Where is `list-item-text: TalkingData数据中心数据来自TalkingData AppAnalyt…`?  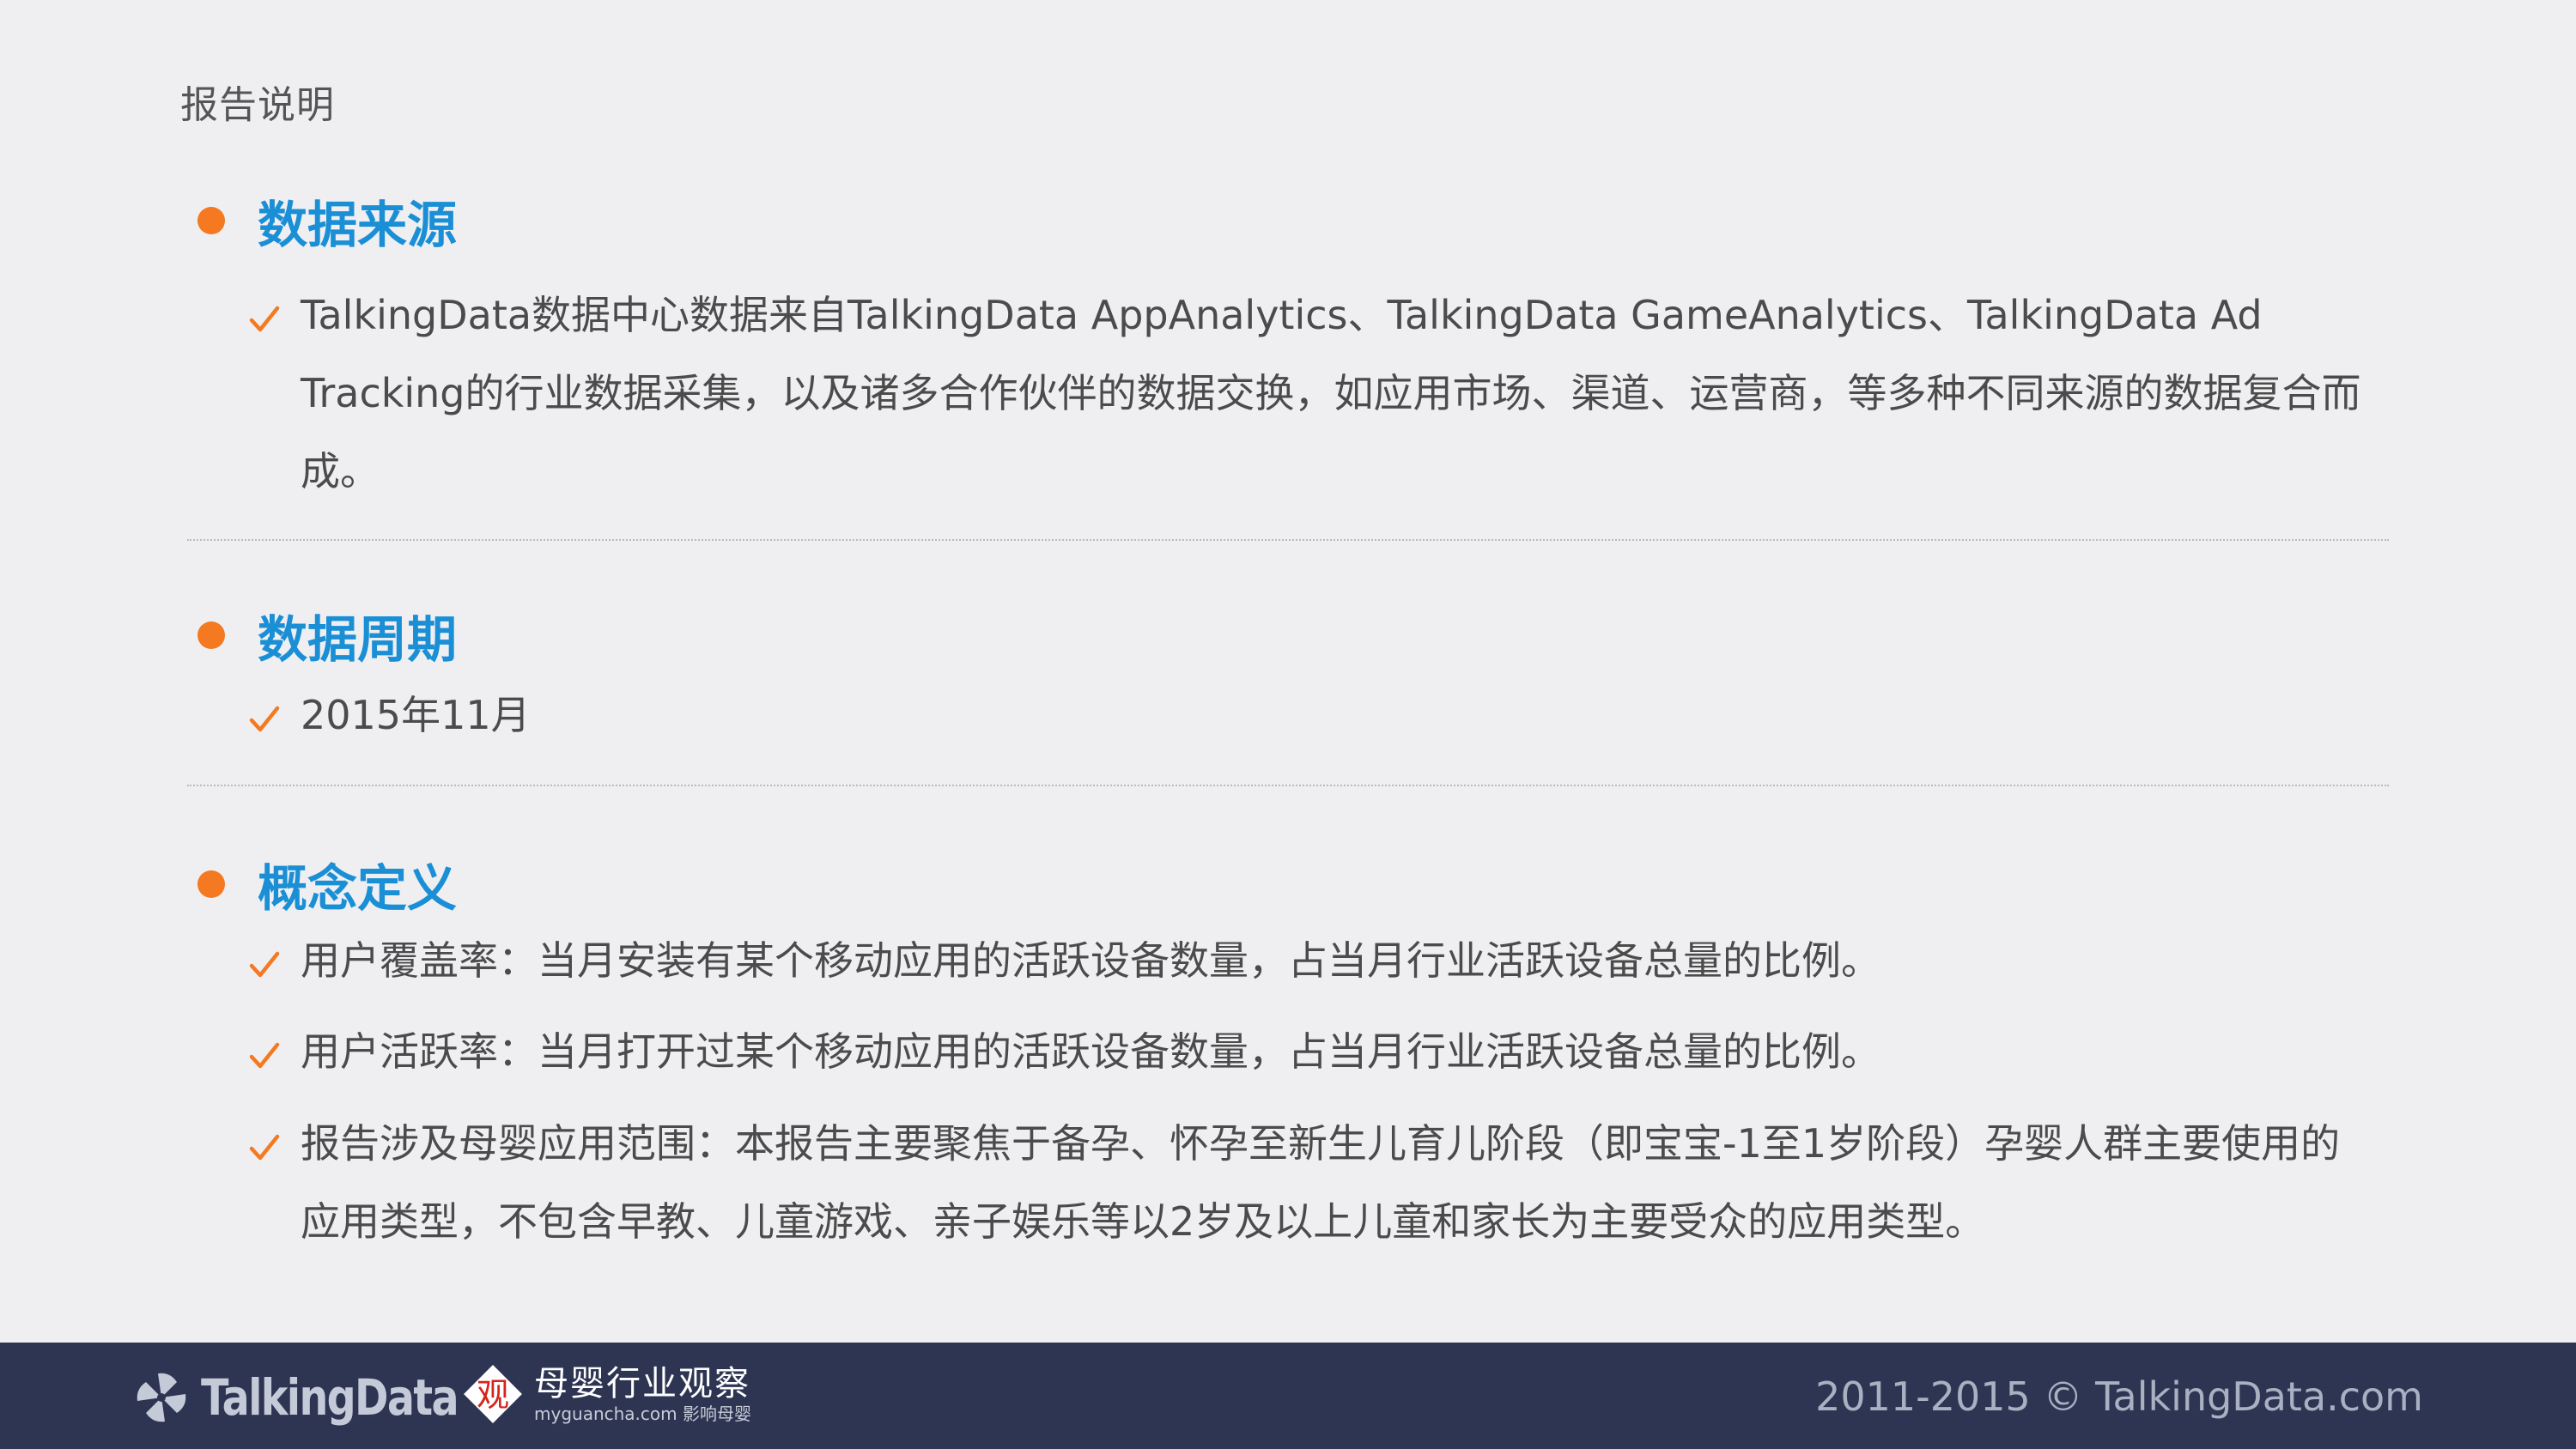
list-item-text: TalkingData数据中心数据来自TalkingData AppAnalyt… is located at coordinates (1331, 393).